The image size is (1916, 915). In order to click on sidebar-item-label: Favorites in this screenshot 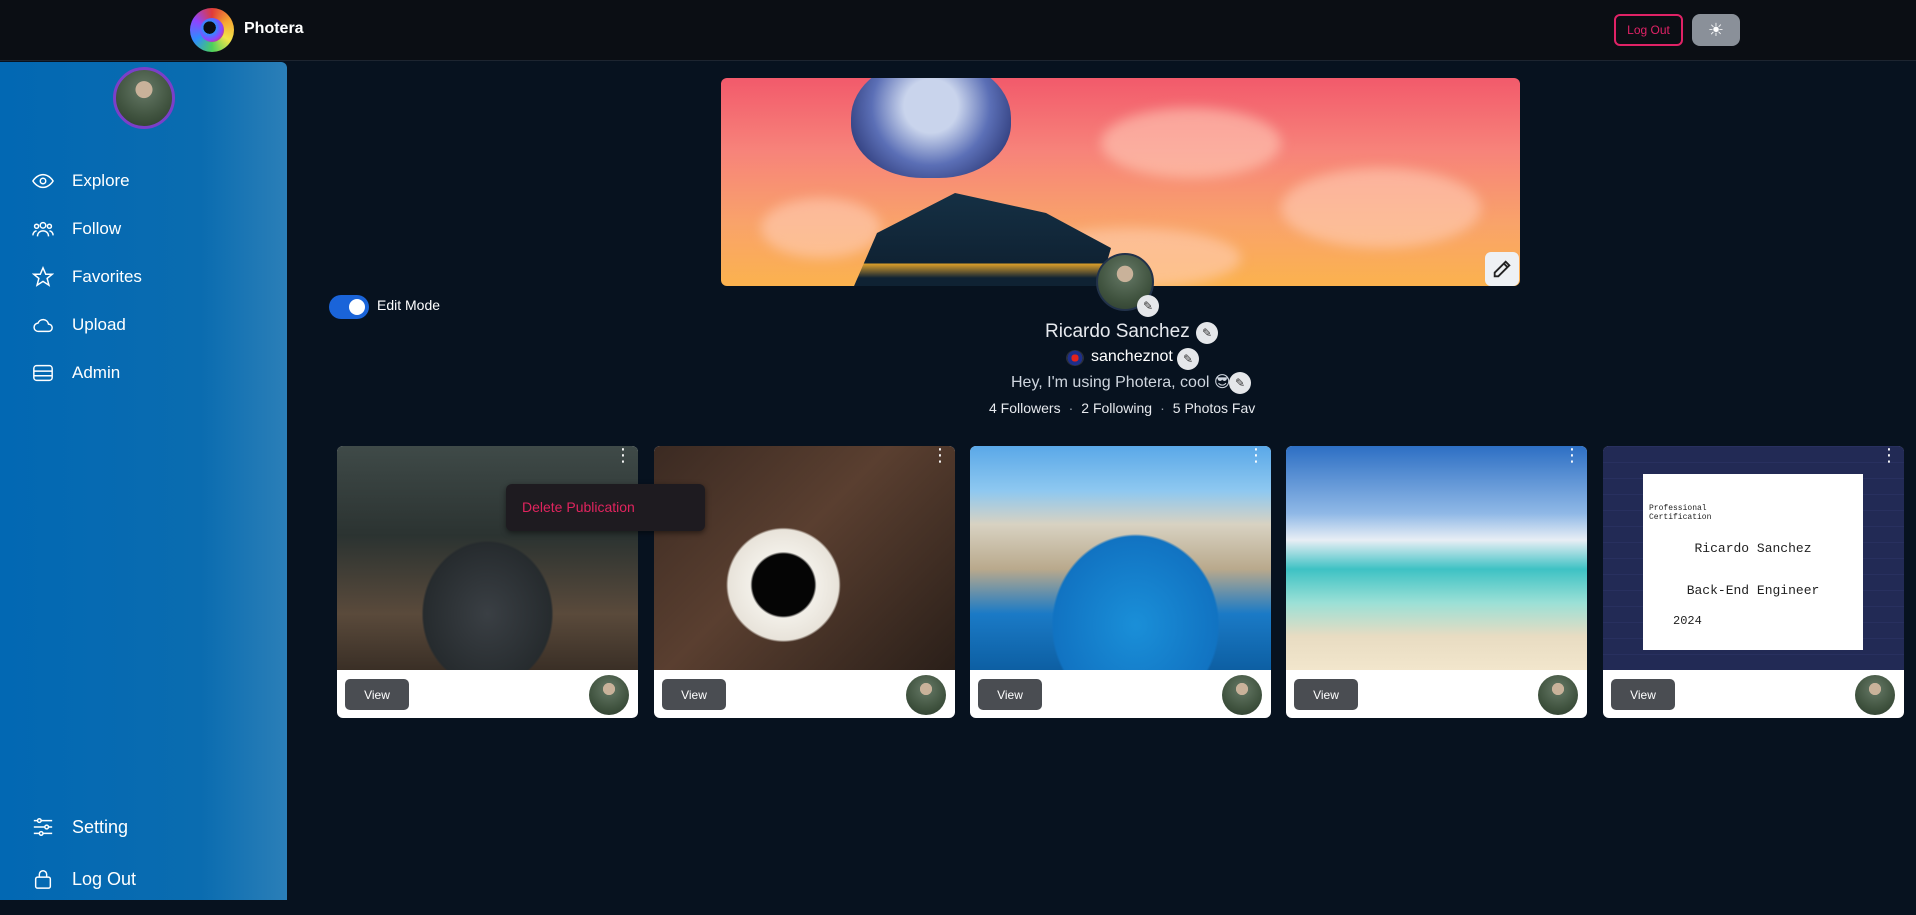, I will do `click(107, 276)`.